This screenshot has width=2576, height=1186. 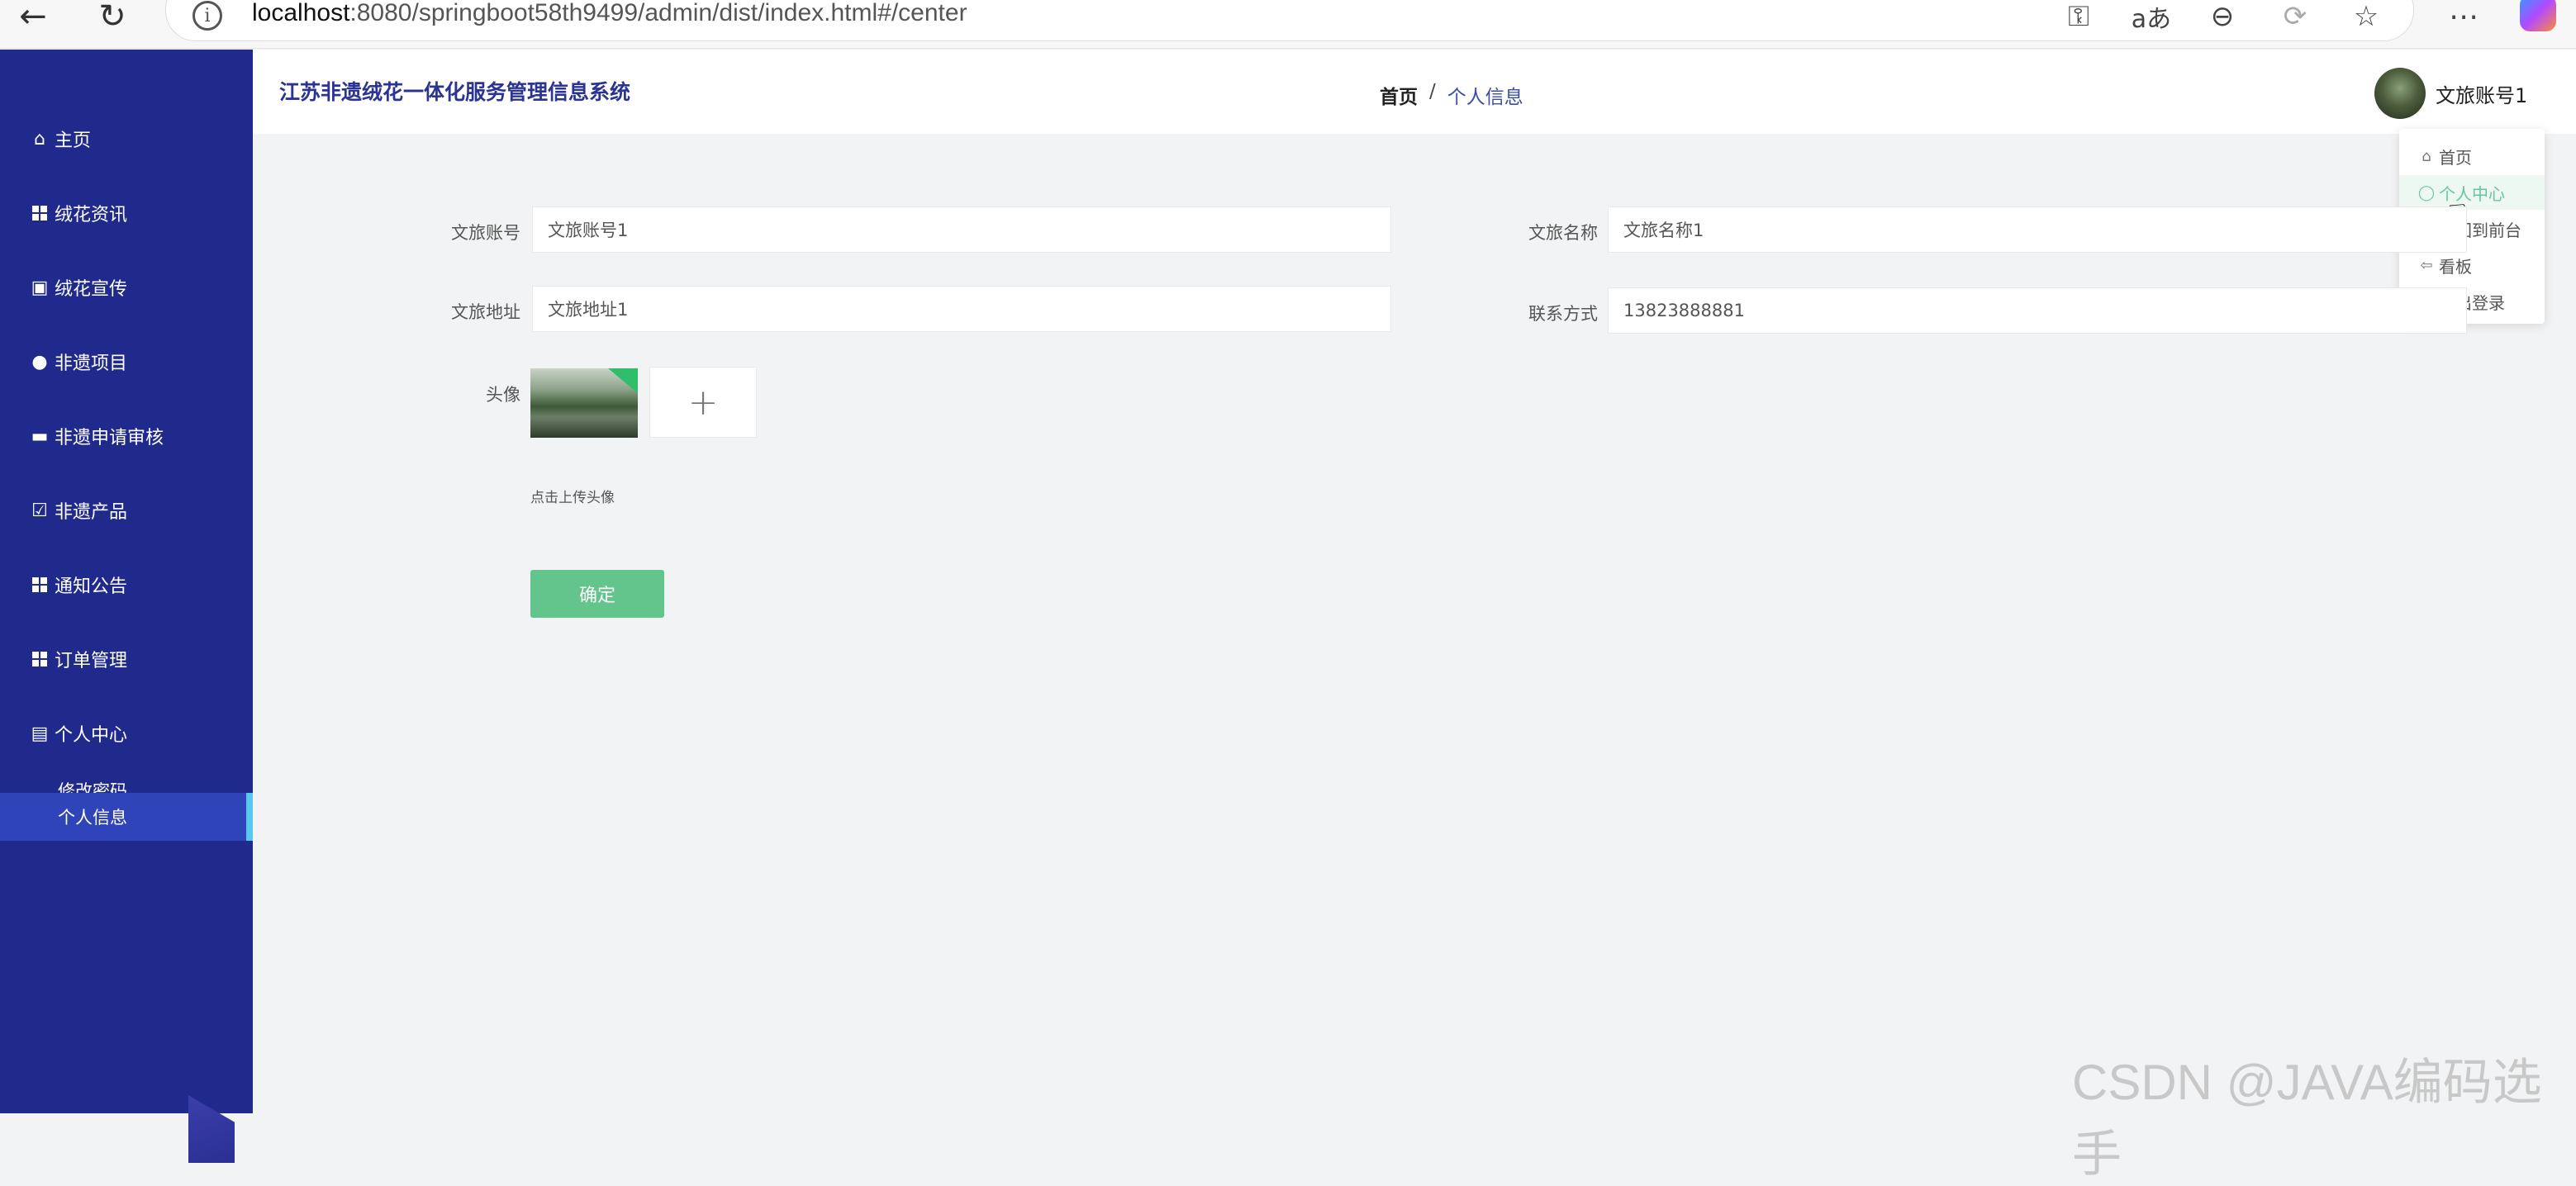 What do you see at coordinates (91, 512) in the screenshot?
I see `sidebar-item-label: 非遗产品` at bounding box center [91, 512].